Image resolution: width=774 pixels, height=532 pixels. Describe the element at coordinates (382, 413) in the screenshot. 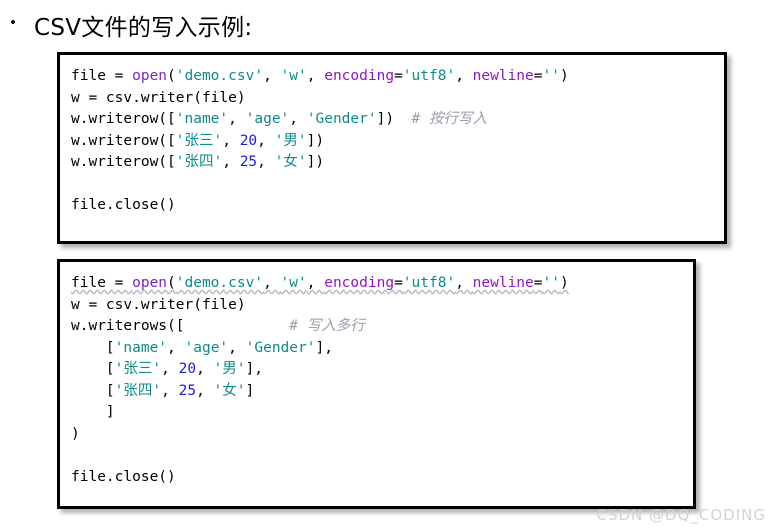

I see `code-line: ]` at that location.